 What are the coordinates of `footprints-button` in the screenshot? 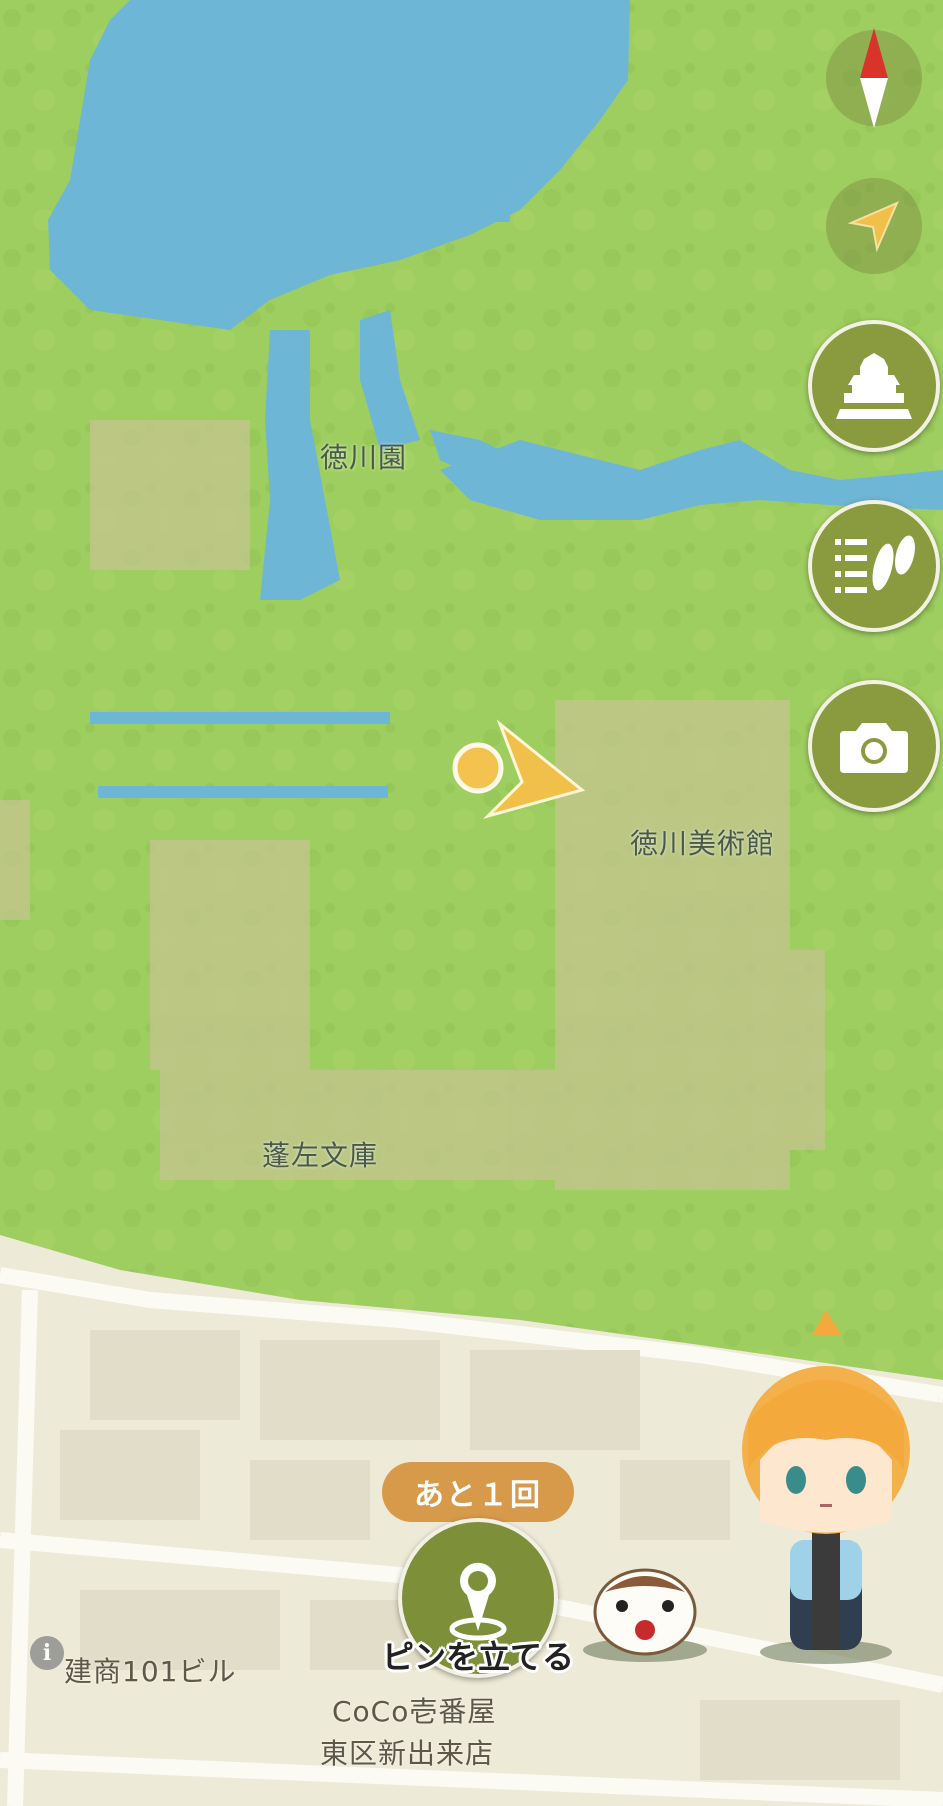 It's located at (874, 566).